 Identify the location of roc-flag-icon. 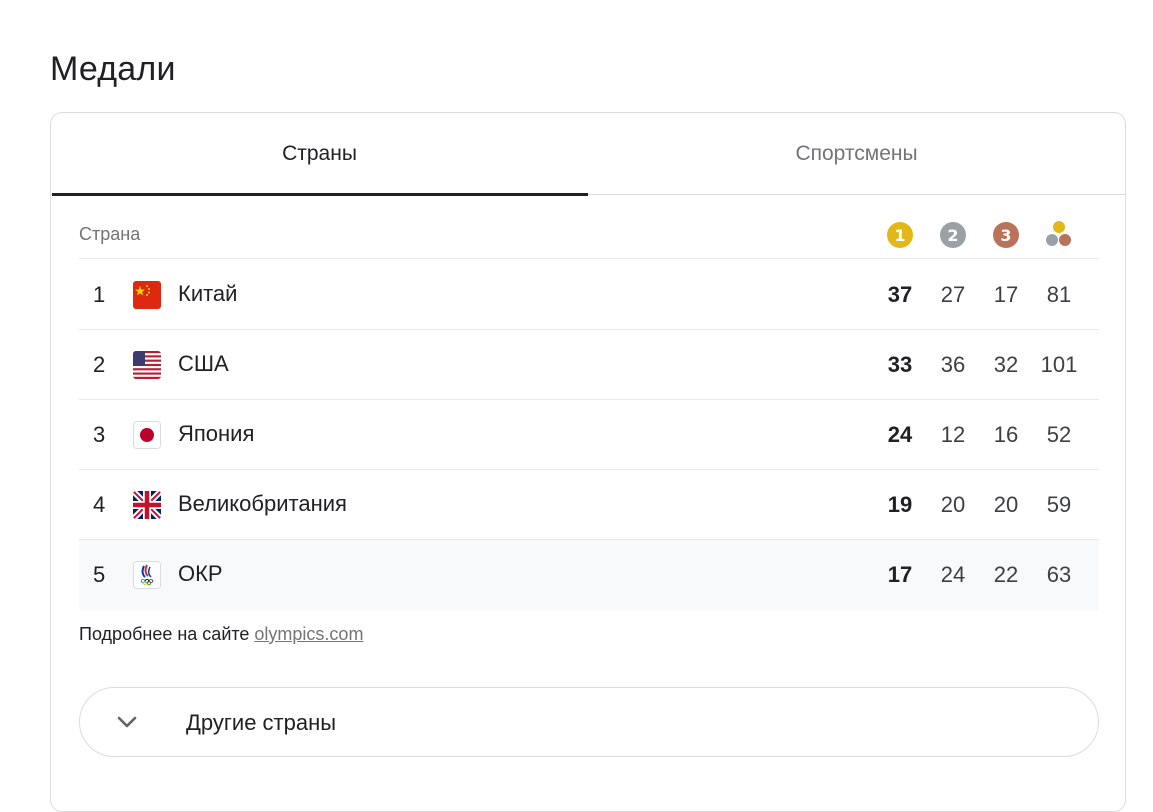
(147, 575).